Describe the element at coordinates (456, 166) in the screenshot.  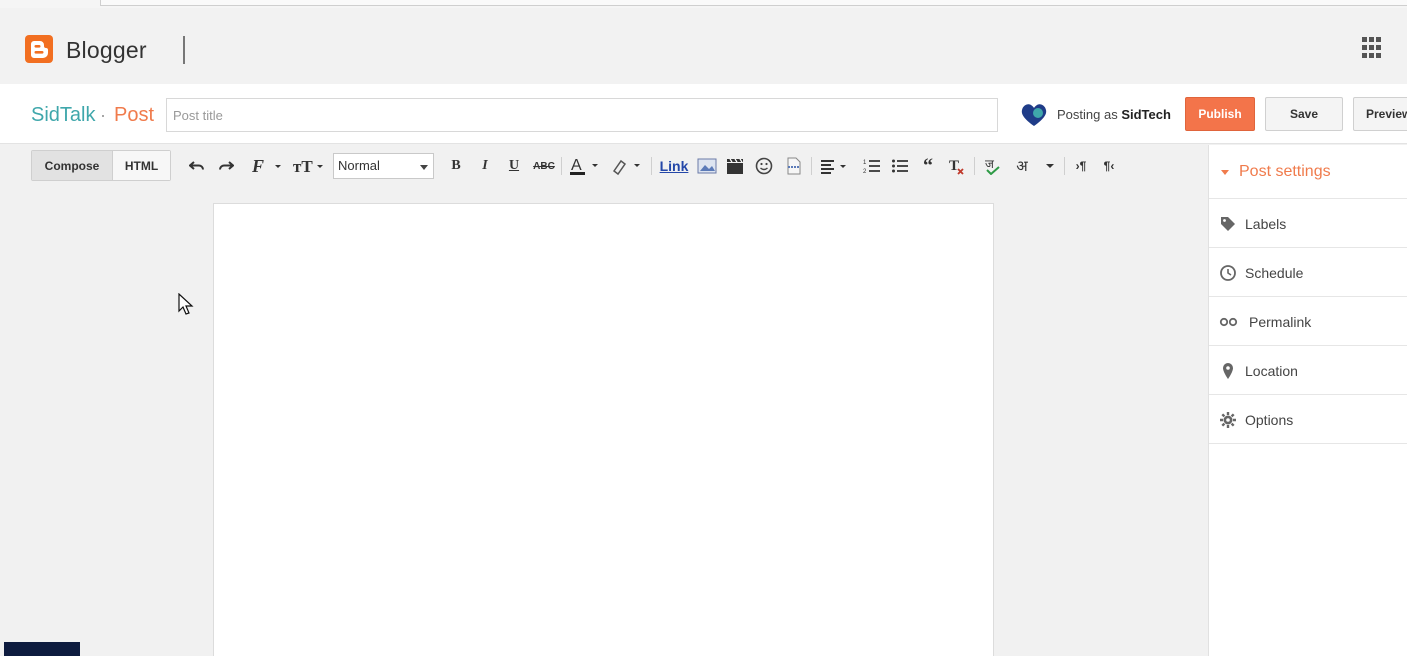
I see `bold-icon: B` at that location.